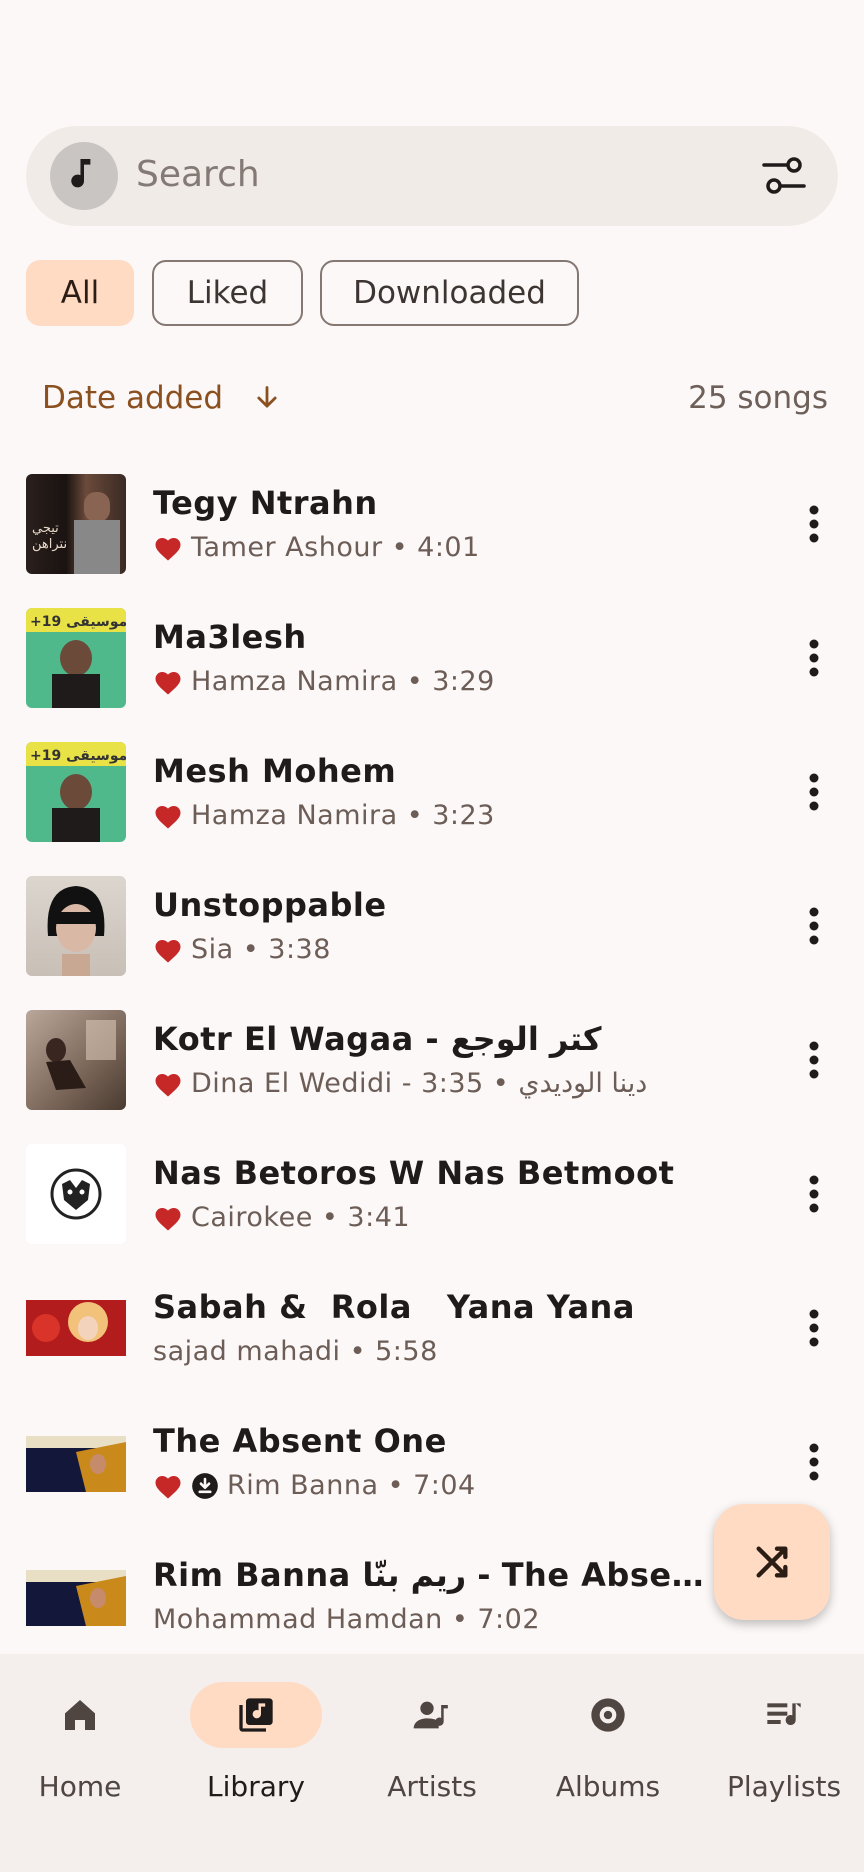 The image size is (864, 1872). What do you see at coordinates (394, 1307) in the screenshot?
I see `song-title: Sabah & Rola Yana Yana` at bounding box center [394, 1307].